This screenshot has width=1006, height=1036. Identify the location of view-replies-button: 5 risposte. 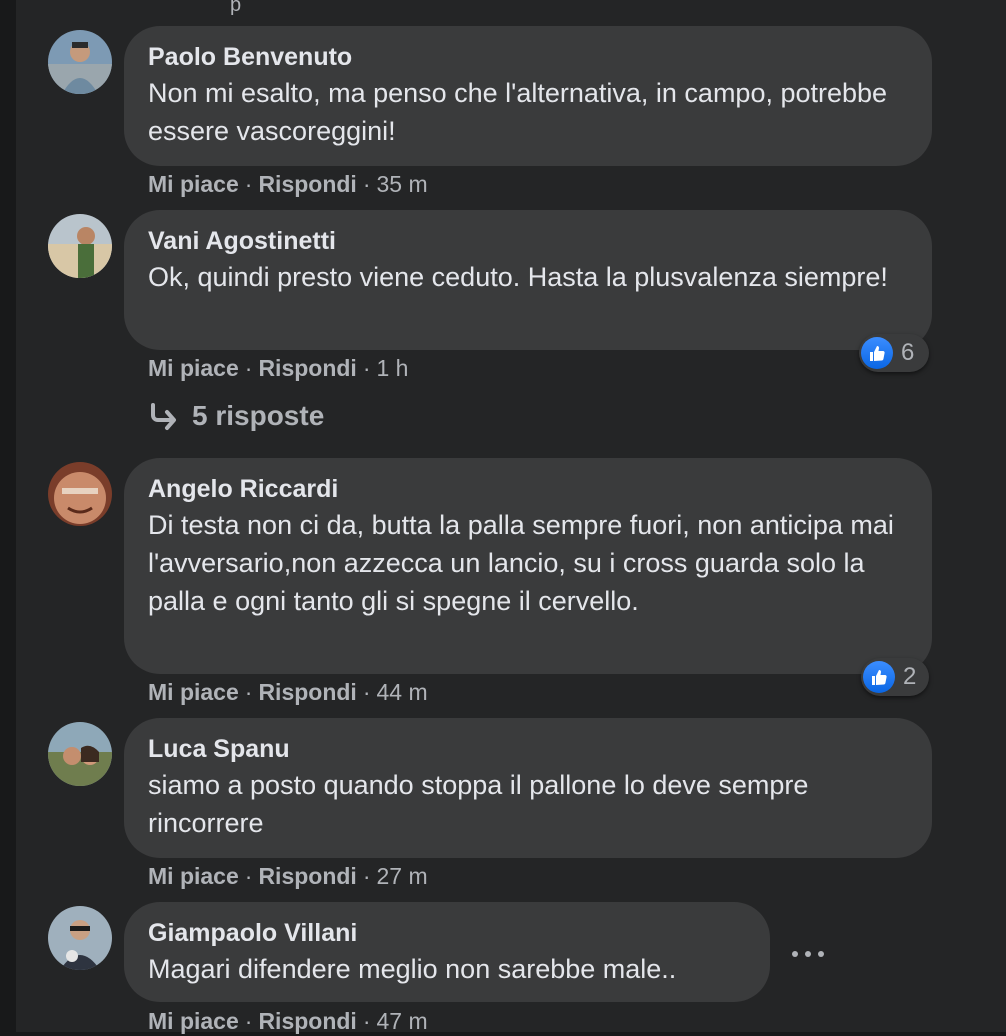
(236, 416).